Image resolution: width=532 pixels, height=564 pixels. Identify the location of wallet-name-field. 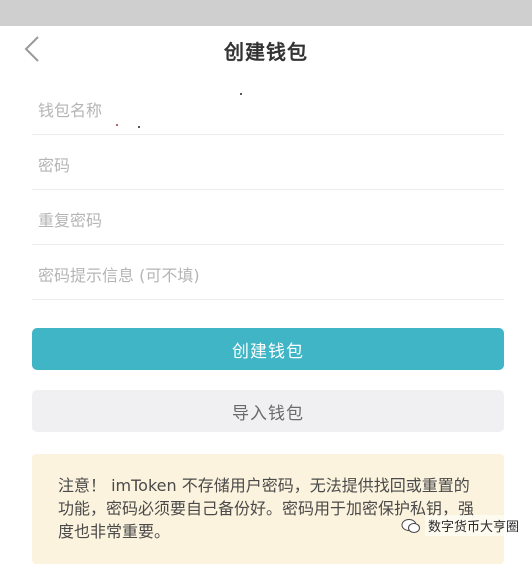
(268, 110).